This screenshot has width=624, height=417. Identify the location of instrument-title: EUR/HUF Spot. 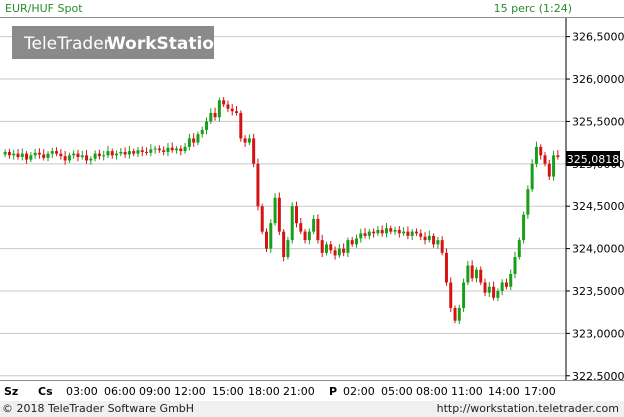
(44, 8).